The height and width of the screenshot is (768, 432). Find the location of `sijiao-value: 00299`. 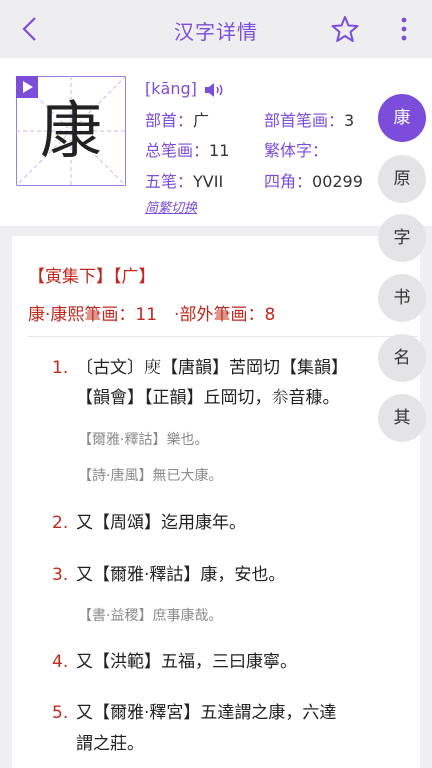

sijiao-value: 00299 is located at coordinates (337, 181).